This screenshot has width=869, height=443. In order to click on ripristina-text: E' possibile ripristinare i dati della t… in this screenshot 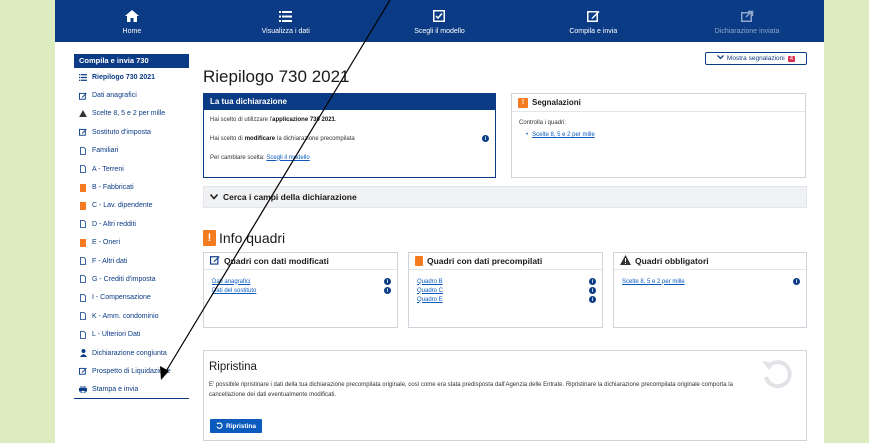, I will do `click(471, 390)`.